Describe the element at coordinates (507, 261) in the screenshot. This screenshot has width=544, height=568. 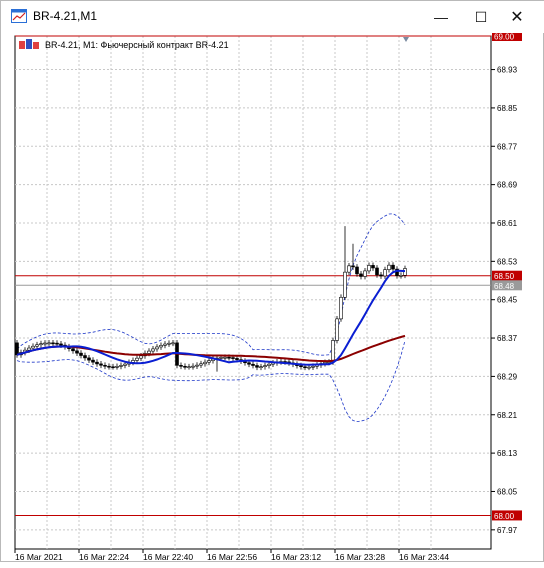
I see `y-tick-label: 68.53` at that location.